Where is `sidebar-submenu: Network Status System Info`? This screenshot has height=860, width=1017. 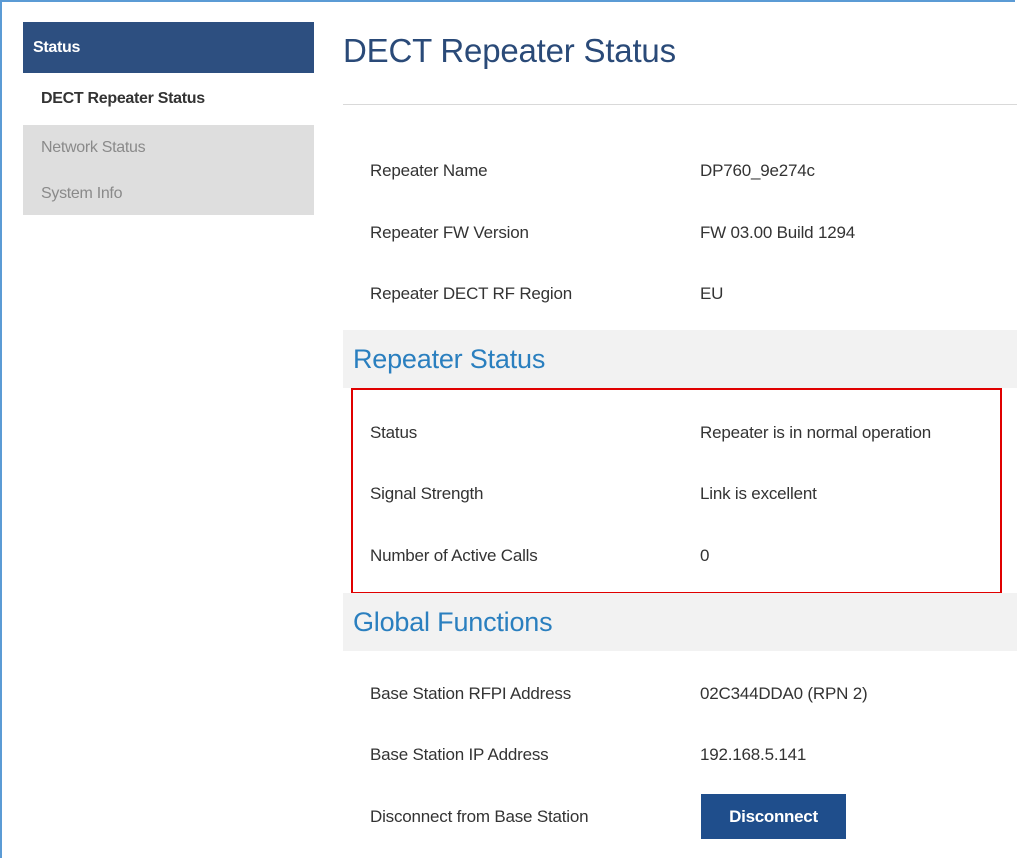 sidebar-submenu: Network Status System Info is located at coordinates (168, 170).